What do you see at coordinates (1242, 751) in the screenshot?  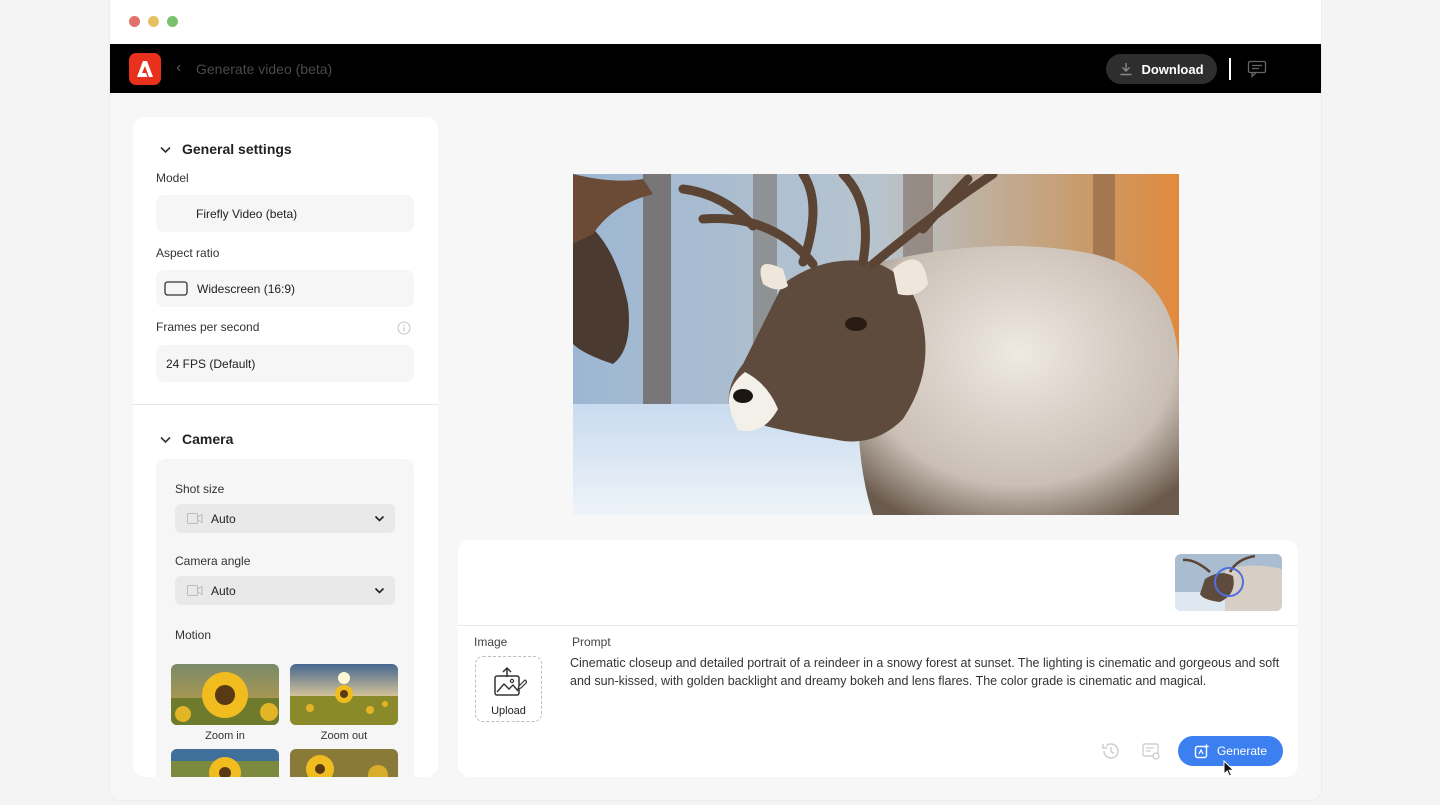 I see `generate-label: Generate` at bounding box center [1242, 751].